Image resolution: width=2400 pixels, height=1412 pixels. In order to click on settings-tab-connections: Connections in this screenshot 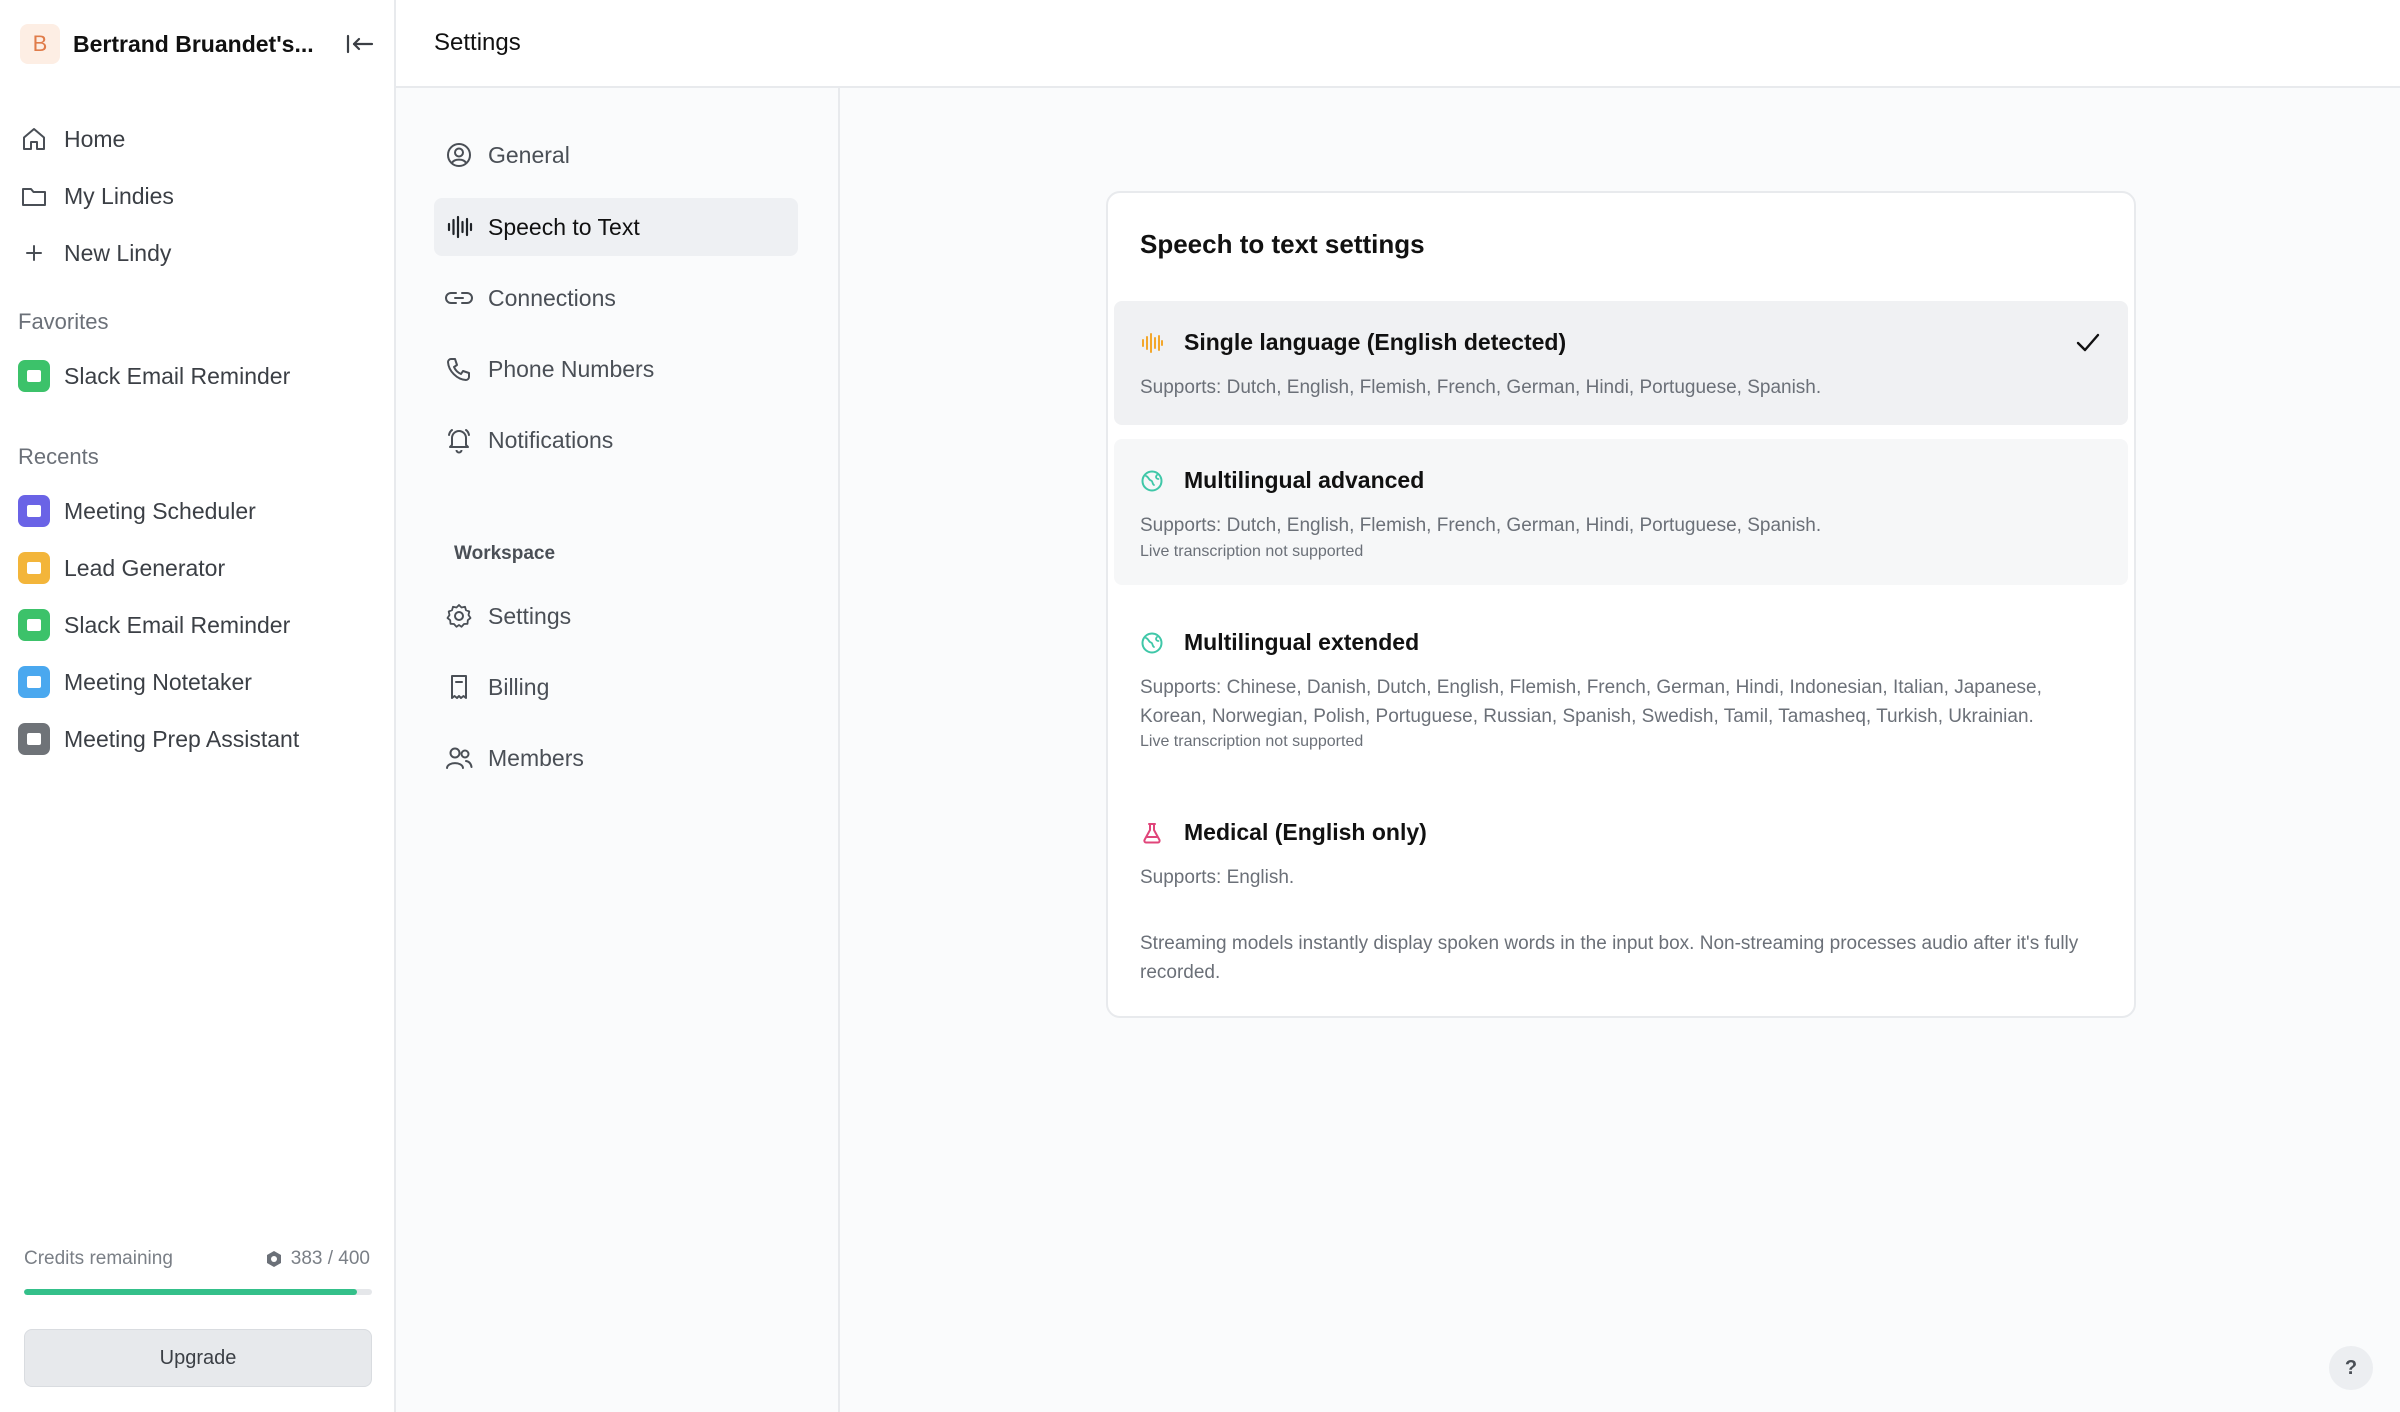, I will do `click(616, 298)`.